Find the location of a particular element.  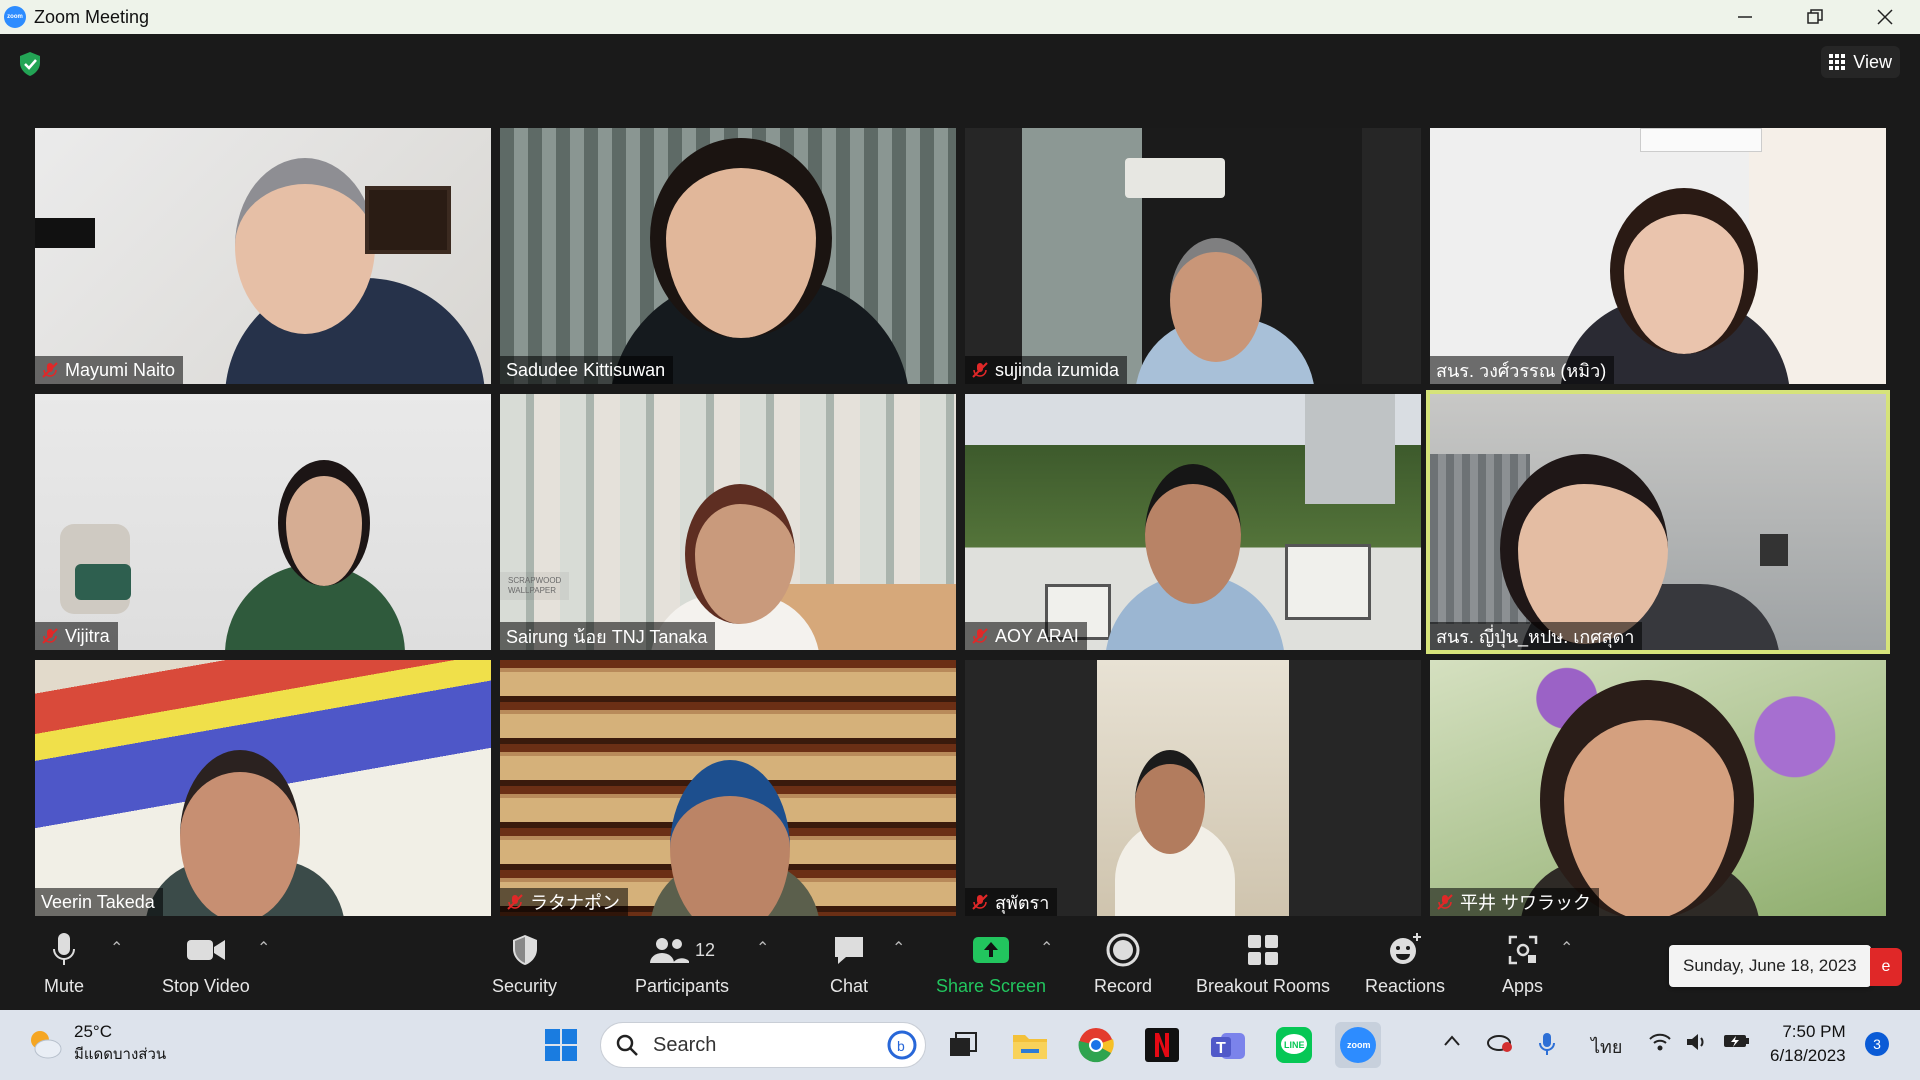

record-button: Record is located at coordinates (1123, 962).